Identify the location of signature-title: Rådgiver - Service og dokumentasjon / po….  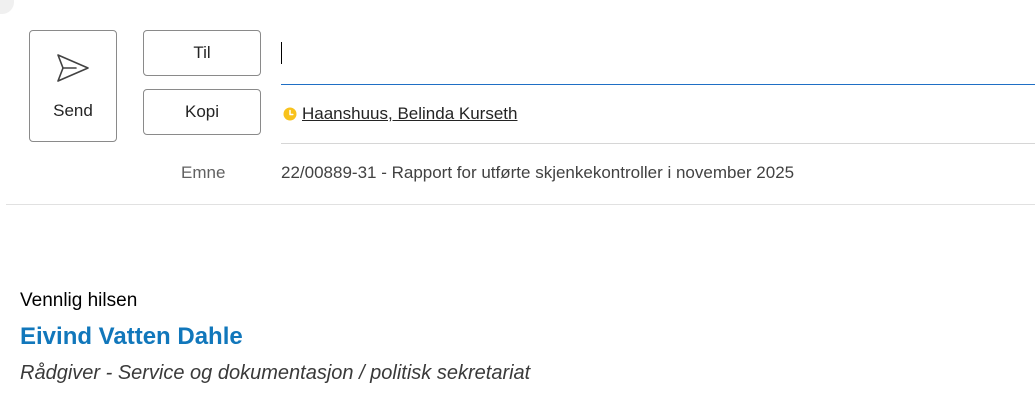
(275, 373).